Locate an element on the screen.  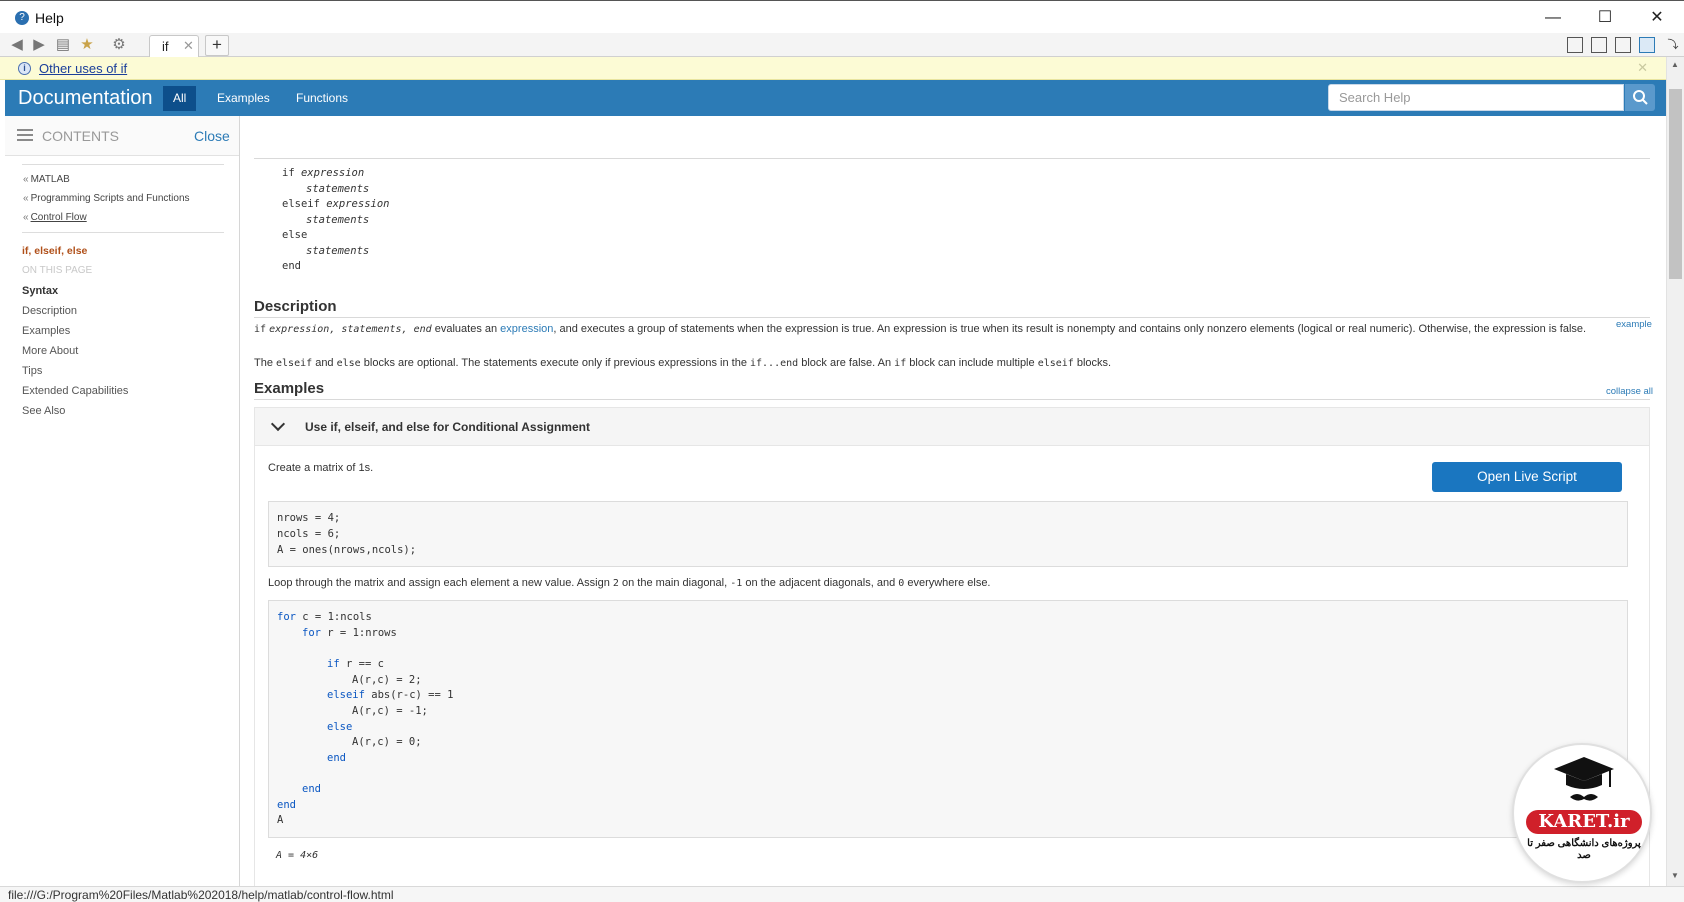
code-block-setup is located at coordinates (948, 534).